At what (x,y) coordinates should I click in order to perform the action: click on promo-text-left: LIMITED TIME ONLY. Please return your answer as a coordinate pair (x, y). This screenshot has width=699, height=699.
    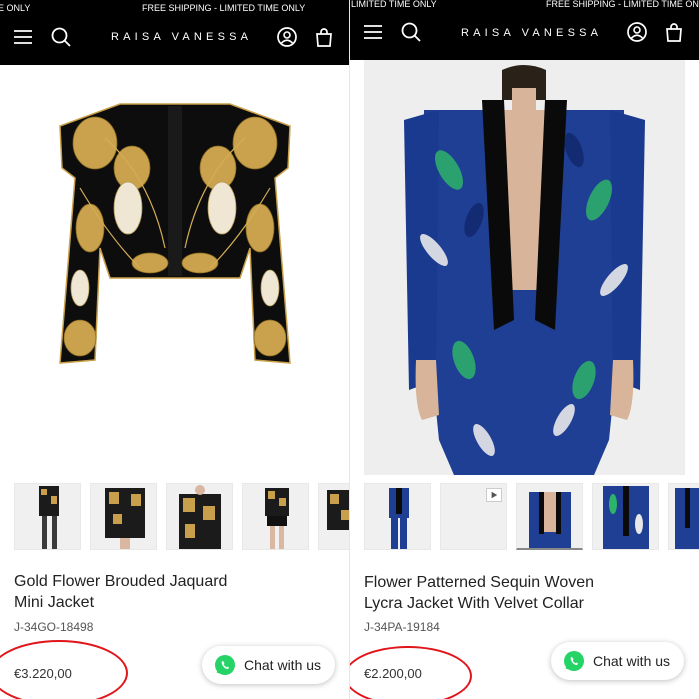
    Looking at the image, I should click on (394, 4).